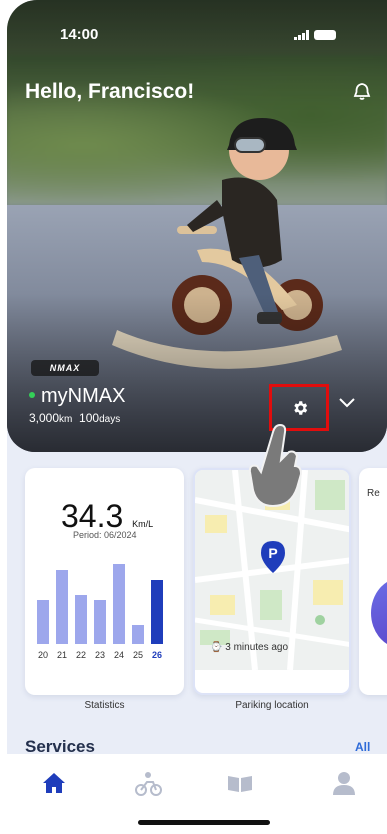 The width and height of the screenshot is (387, 834). Describe the element at coordinates (379, 613) in the screenshot. I see `third-card-graphic` at that location.